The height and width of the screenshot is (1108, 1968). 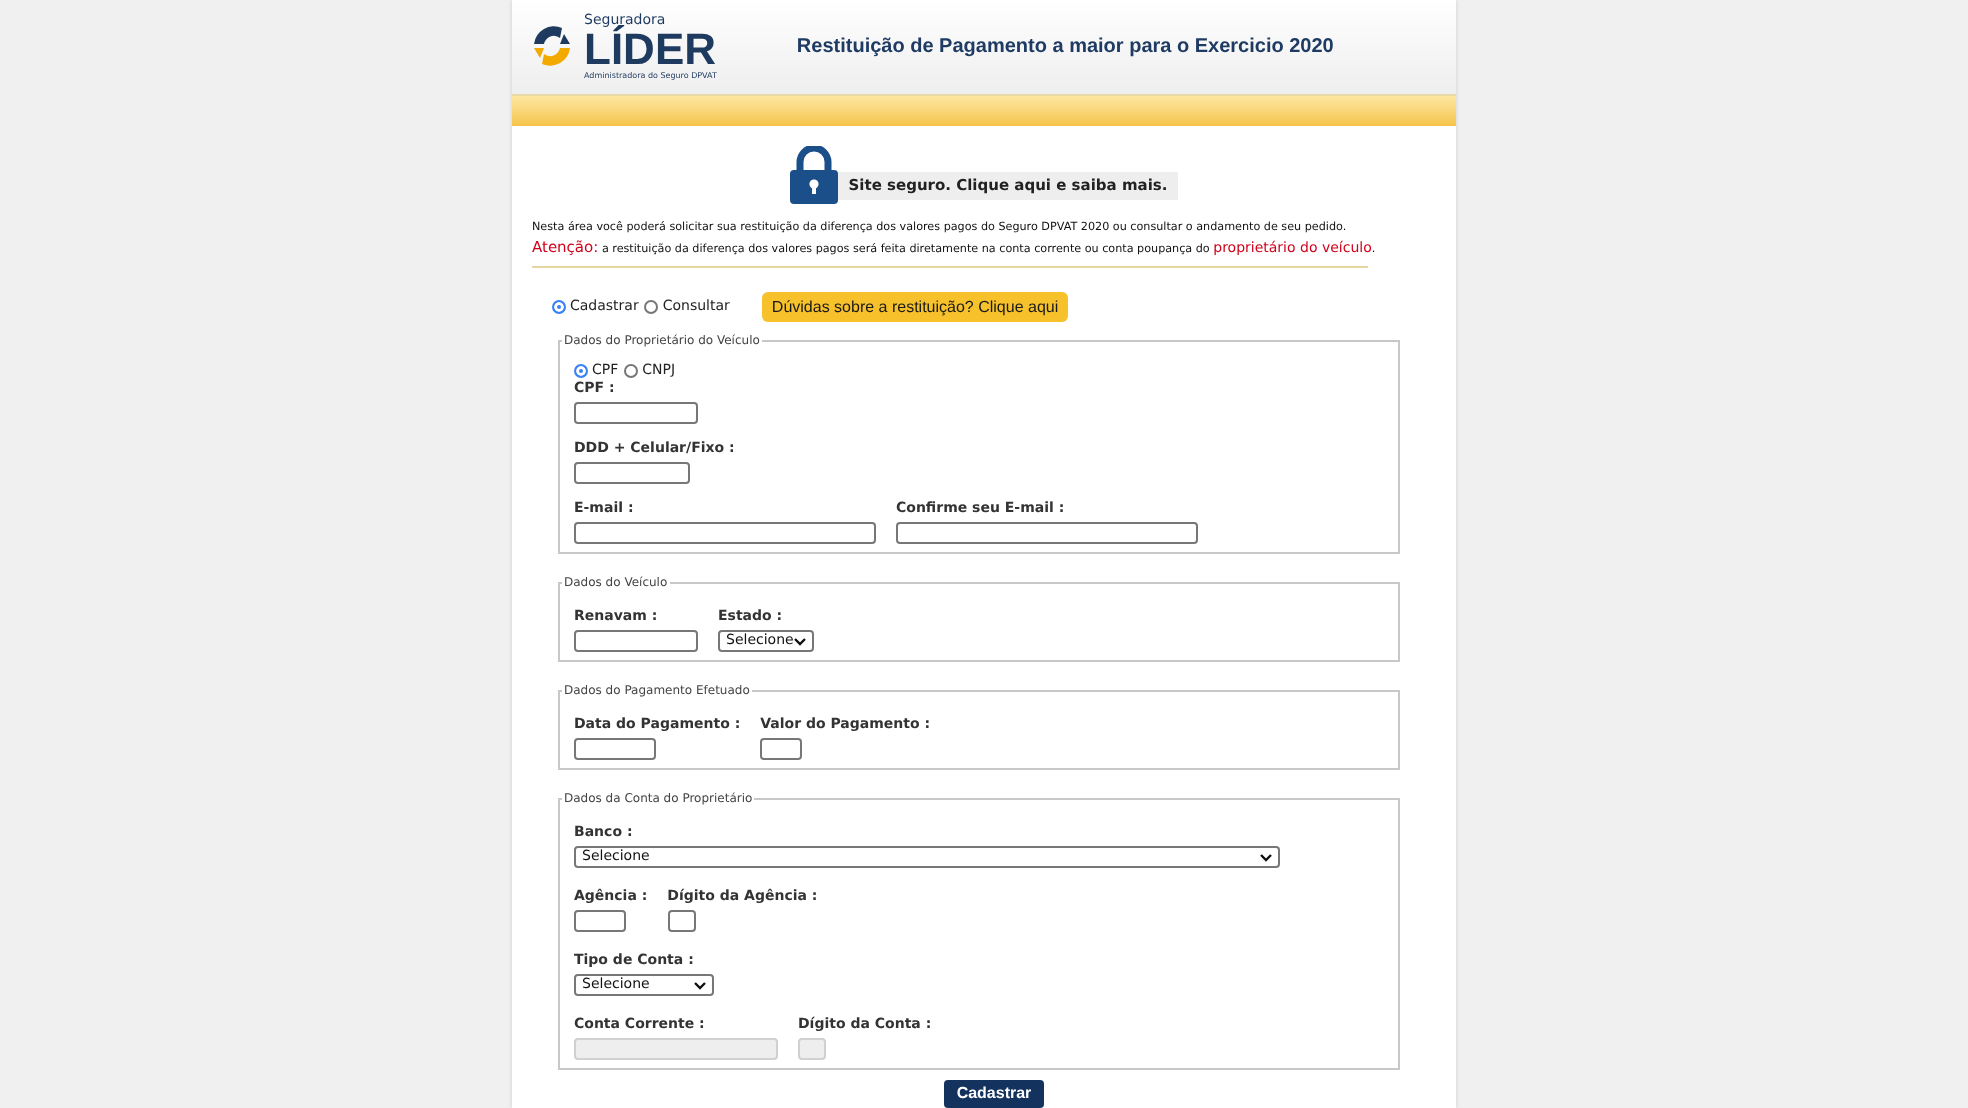 What do you see at coordinates (1065, 47) in the screenshot?
I see `page-title: Restituição de Pagamento a maior para o Exercicio 2020` at bounding box center [1065, 47].